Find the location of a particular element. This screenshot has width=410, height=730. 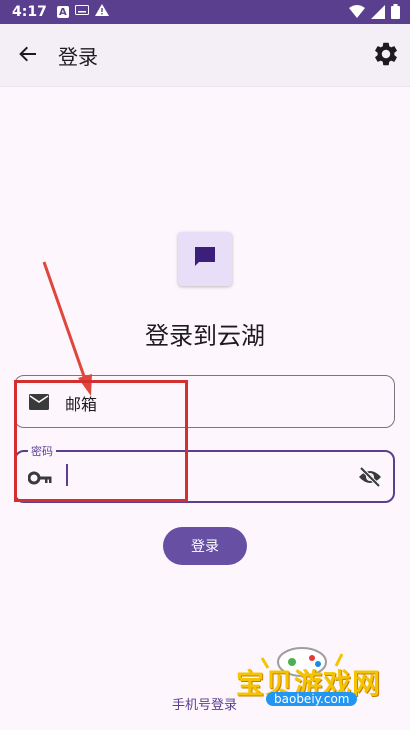

settings-gear-icon is located at coordinates (386, 54).